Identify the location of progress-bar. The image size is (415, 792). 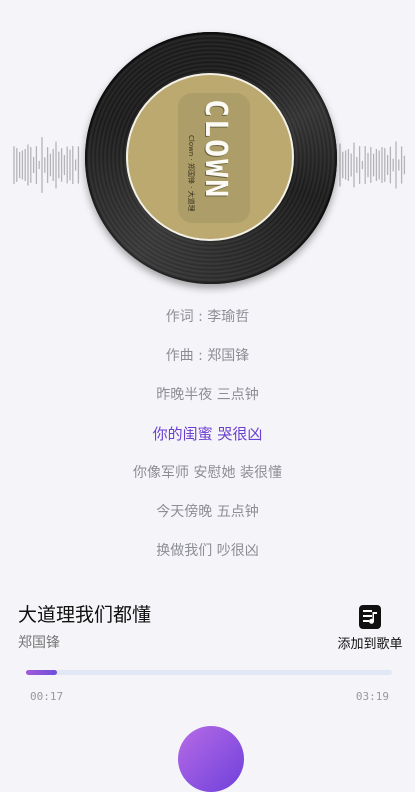
(209, 672).